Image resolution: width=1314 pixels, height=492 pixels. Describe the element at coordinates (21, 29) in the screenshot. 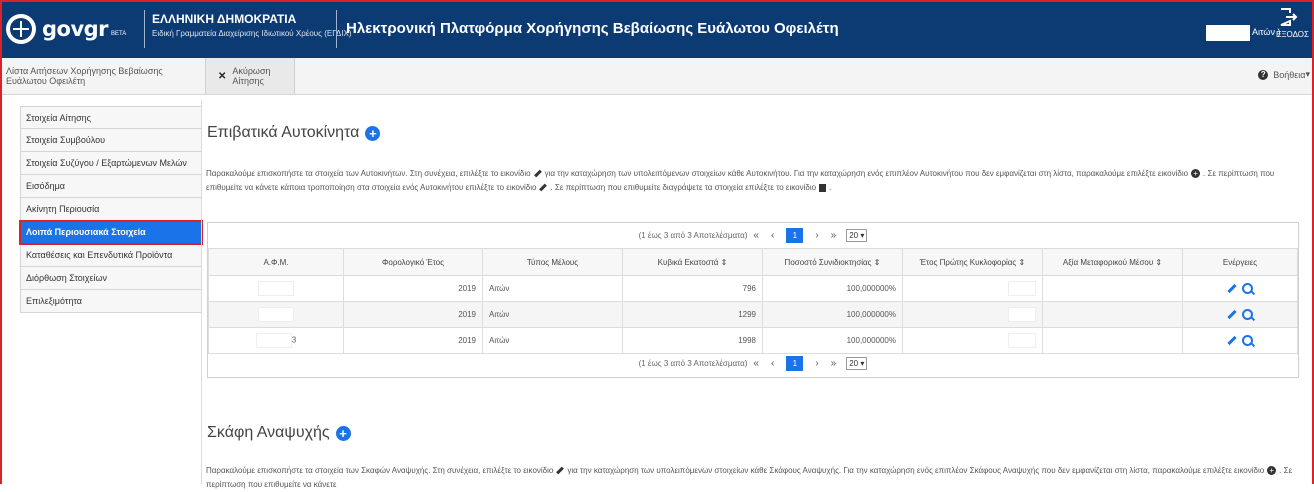

I see `emblem-icon` at that location.